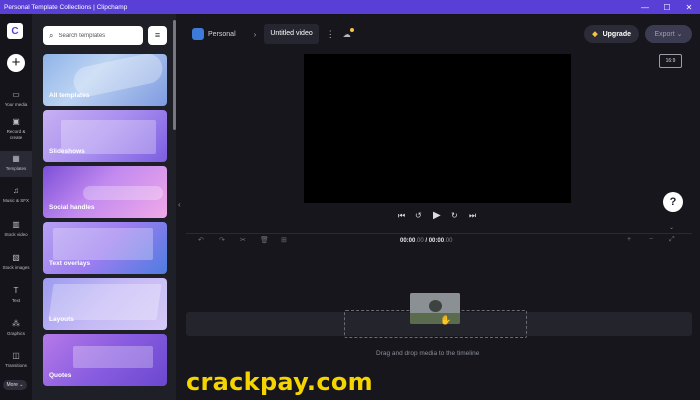 This screenshot has width=700, height=400. I want to click on export-button: Export ⌄, so click(668, 34).